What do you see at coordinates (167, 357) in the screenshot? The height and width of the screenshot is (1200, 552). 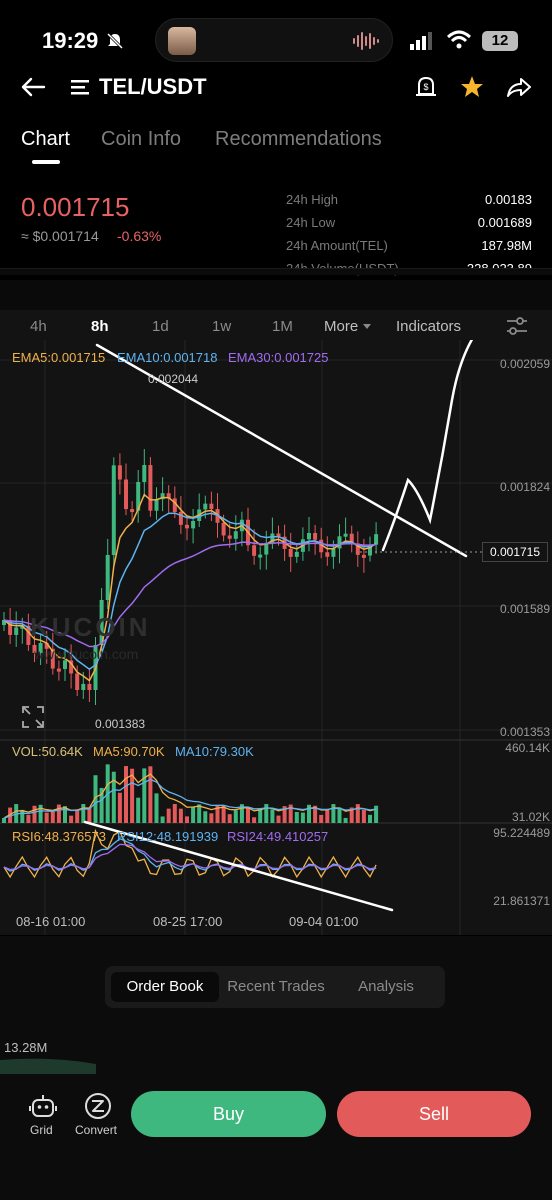 I see `ema10-legend: EMA10:0.001718` at bounding box center [167, 357].